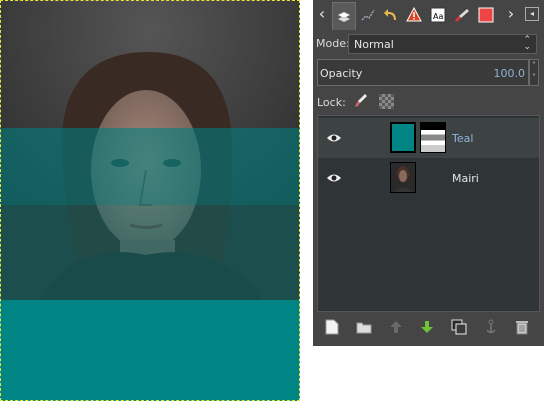 The height and width of the screenshot is (401, 544). Describe the element at coordinates (150, 252) in the screenshot. I see `teal-overlay-band-lower` at that location.